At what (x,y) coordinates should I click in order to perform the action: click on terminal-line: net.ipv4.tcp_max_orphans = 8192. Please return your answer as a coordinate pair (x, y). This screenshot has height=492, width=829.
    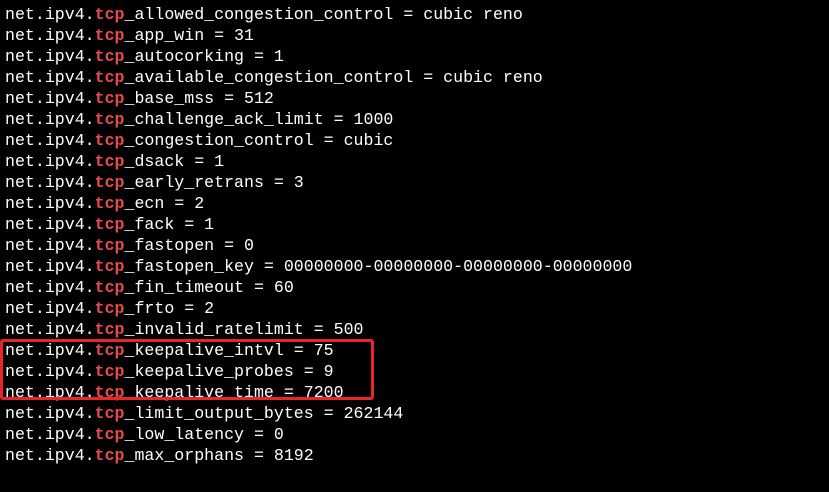
    Looking at the image, I should click on (417, 455).